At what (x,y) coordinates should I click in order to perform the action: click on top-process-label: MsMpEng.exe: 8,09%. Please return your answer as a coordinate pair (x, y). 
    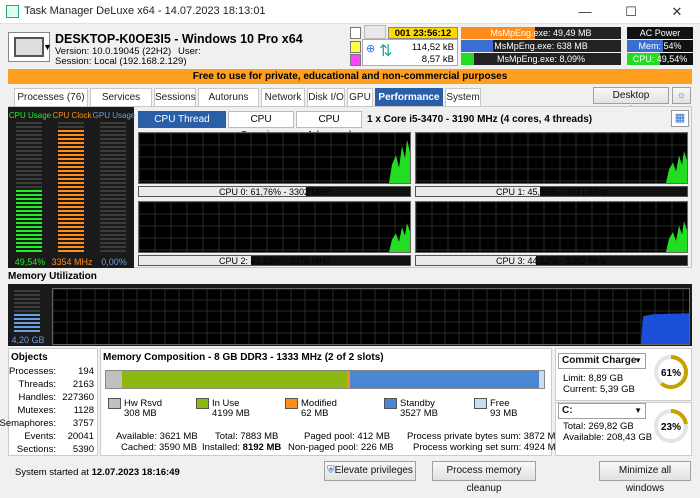
    Looking at the image, I should click on (541, 59).